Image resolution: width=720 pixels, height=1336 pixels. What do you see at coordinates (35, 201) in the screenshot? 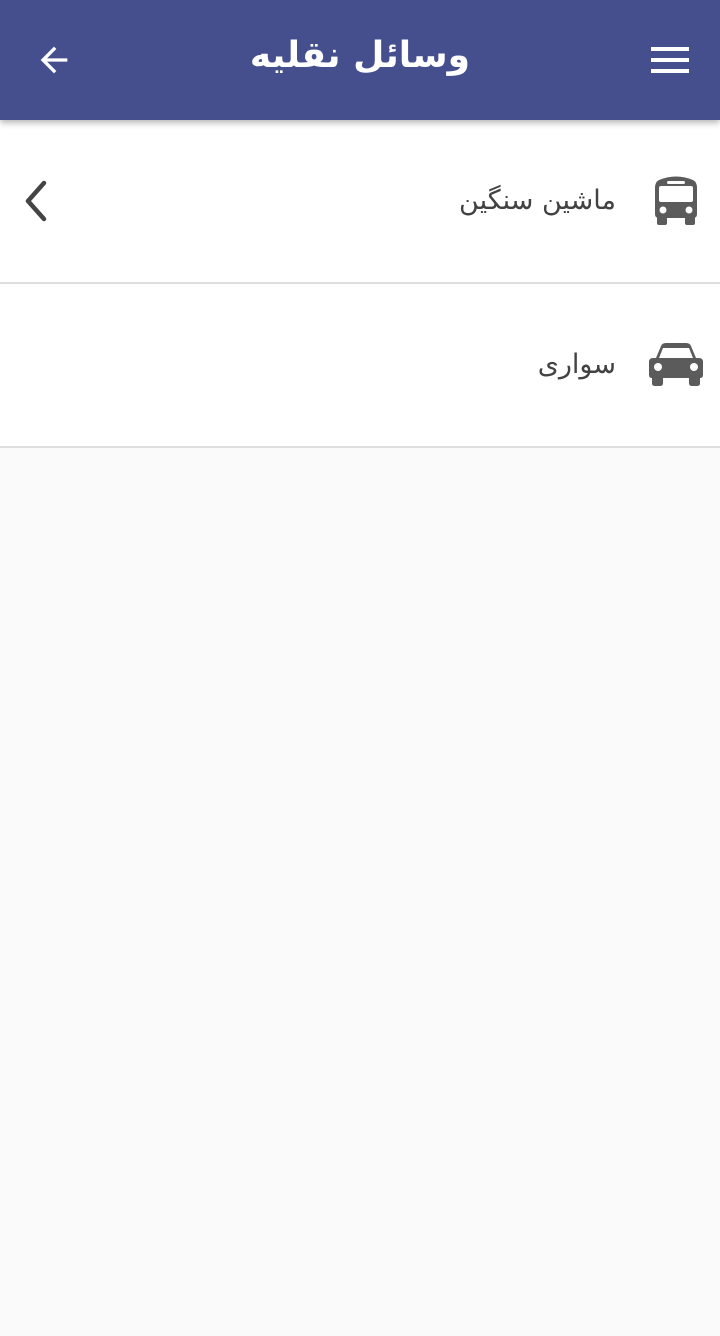
I see `chevron-left-icon` at bounding box center [35, 201].